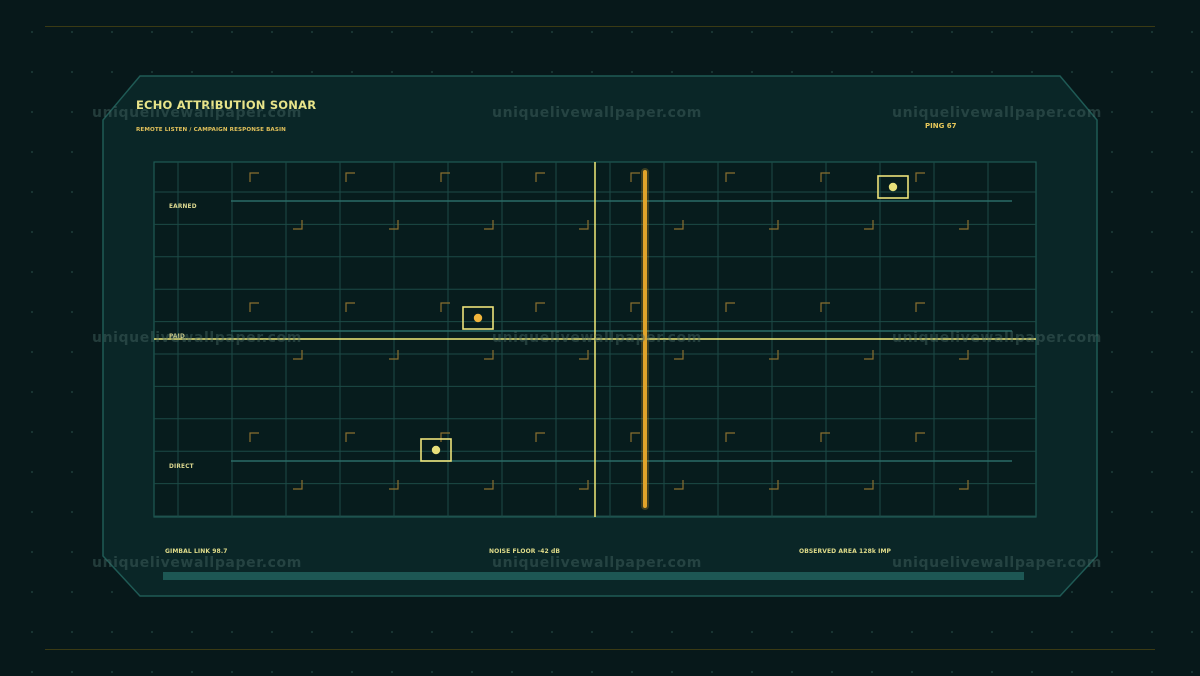 The image size is (1200, 676). Describe the element at coordinates (211, 130) in the screenshot. I see `panel-subtitle: REMOTE LISTEN / CAMPAIGN RESPONSE BASIN` at that location.